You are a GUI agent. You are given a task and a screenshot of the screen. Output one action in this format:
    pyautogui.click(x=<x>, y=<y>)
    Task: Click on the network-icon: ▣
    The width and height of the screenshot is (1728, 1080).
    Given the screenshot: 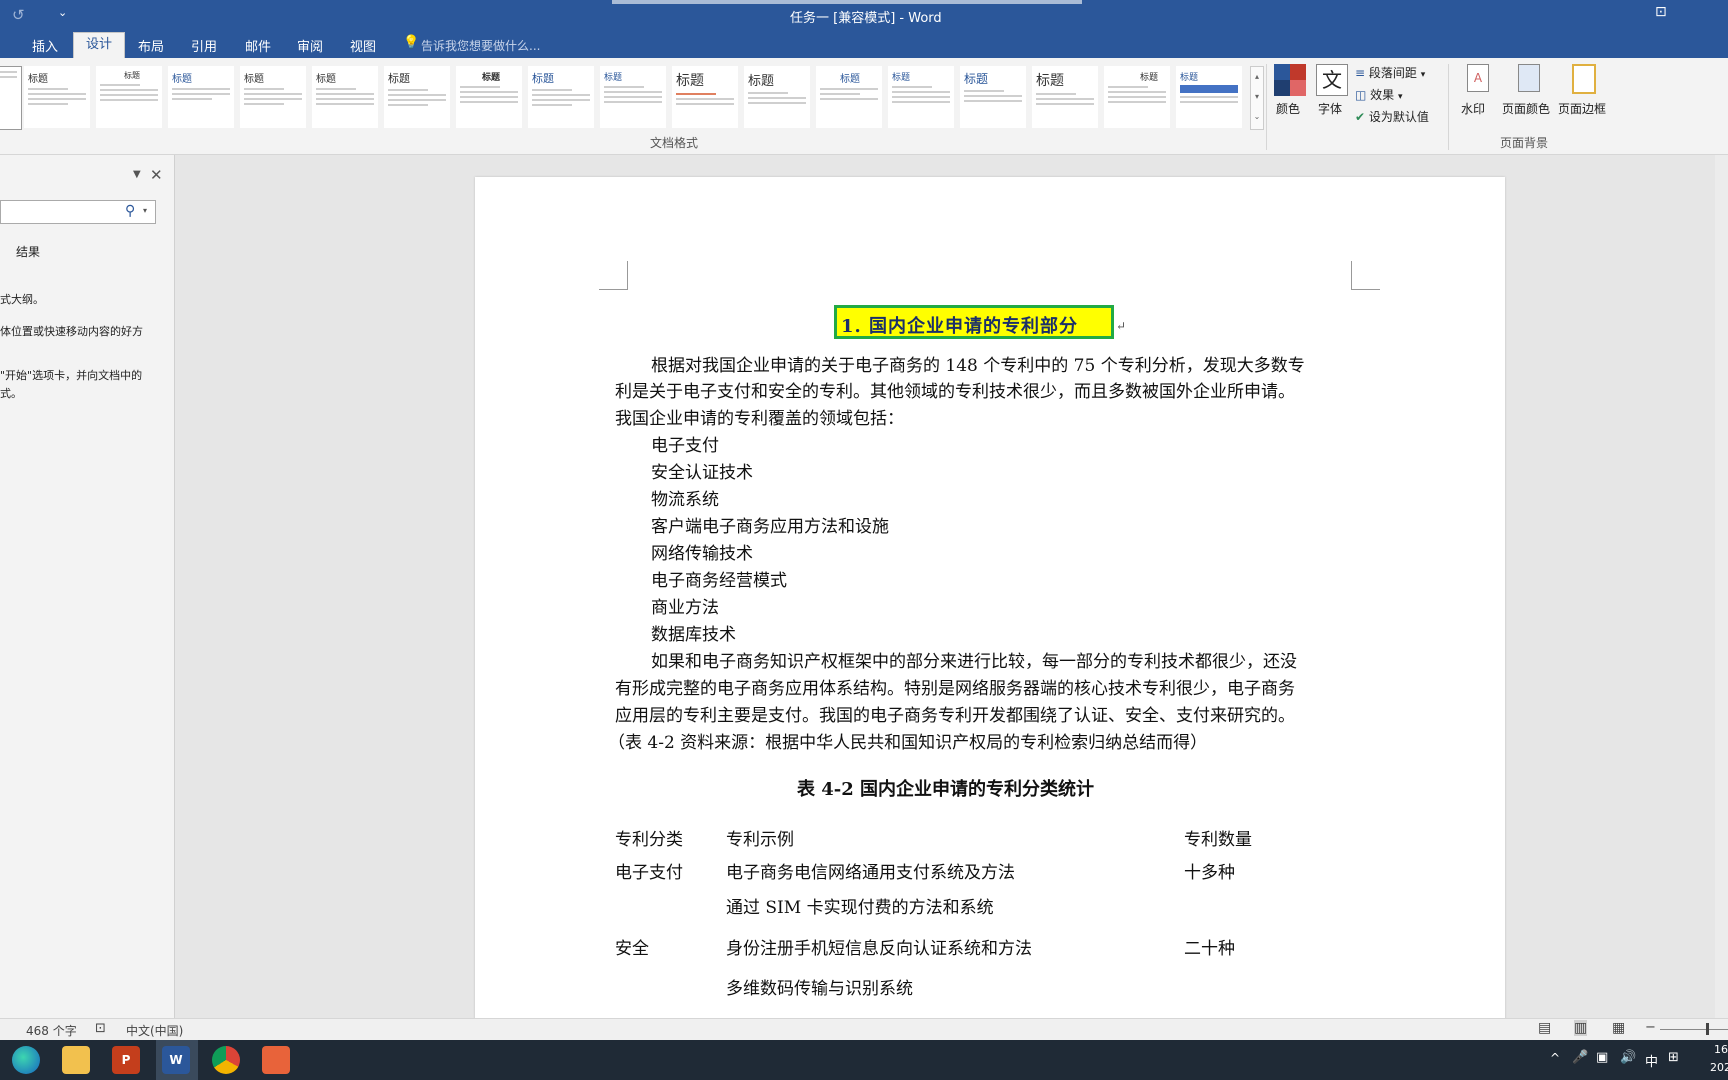 What is the action you would take?
    pyautogui.click(x=1602, y=1057)
    